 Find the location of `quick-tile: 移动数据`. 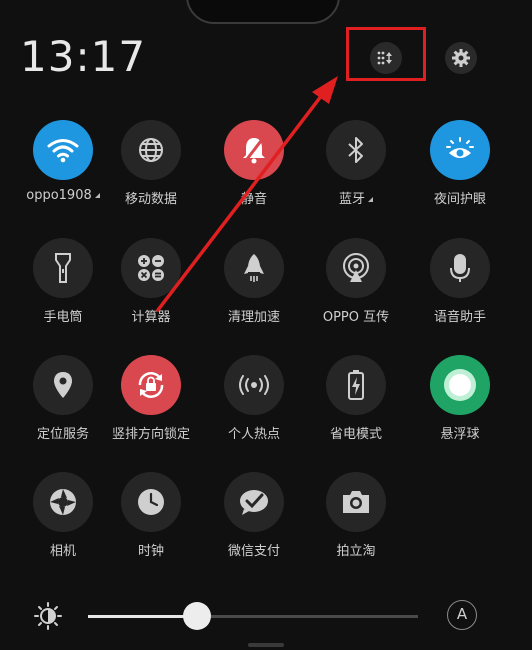

quick-tile: 移动数据 is located at coordinates (151, 163).